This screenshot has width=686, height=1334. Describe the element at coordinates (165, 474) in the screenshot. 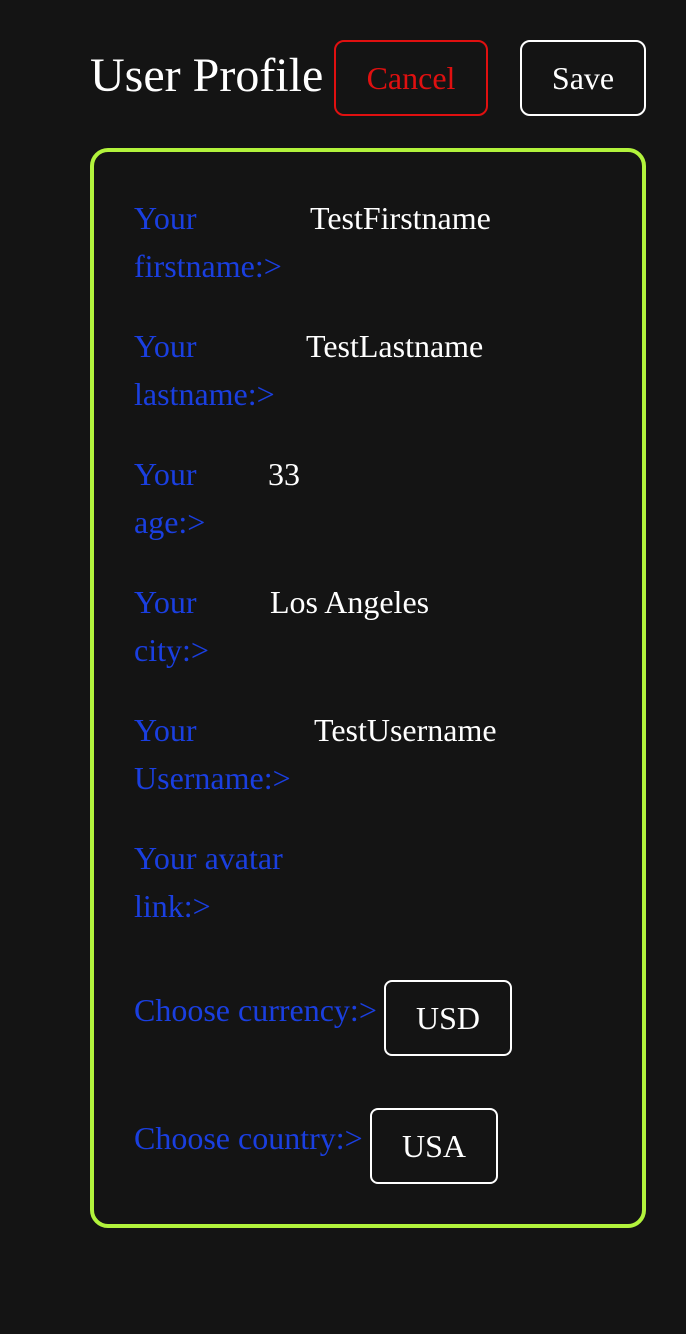

I see `age-label-line1: Your` at that location.